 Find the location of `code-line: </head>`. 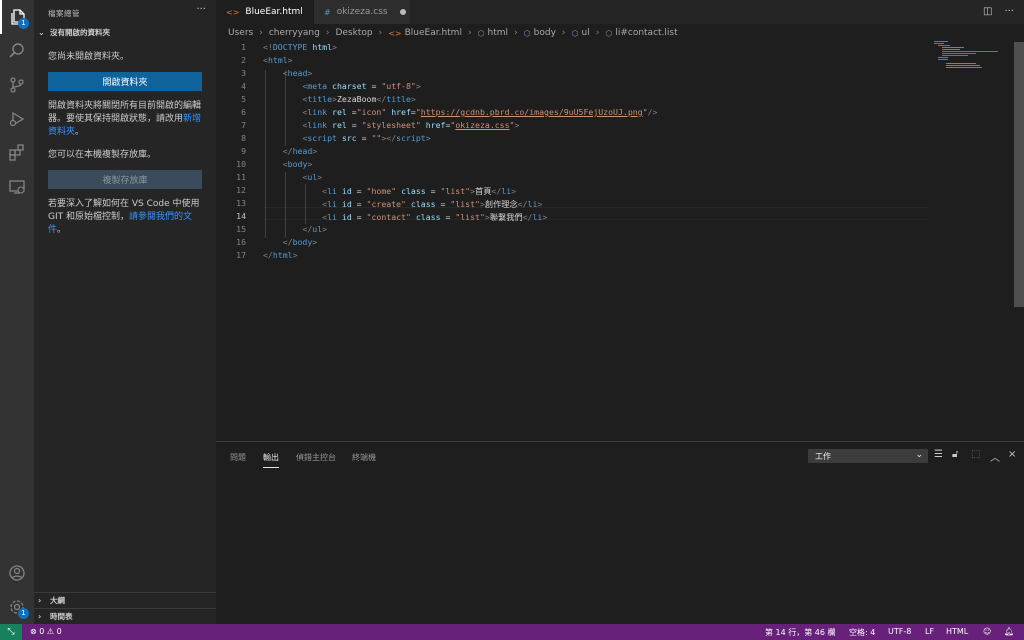

code-line: </head> is located at coordinates (300, 151).